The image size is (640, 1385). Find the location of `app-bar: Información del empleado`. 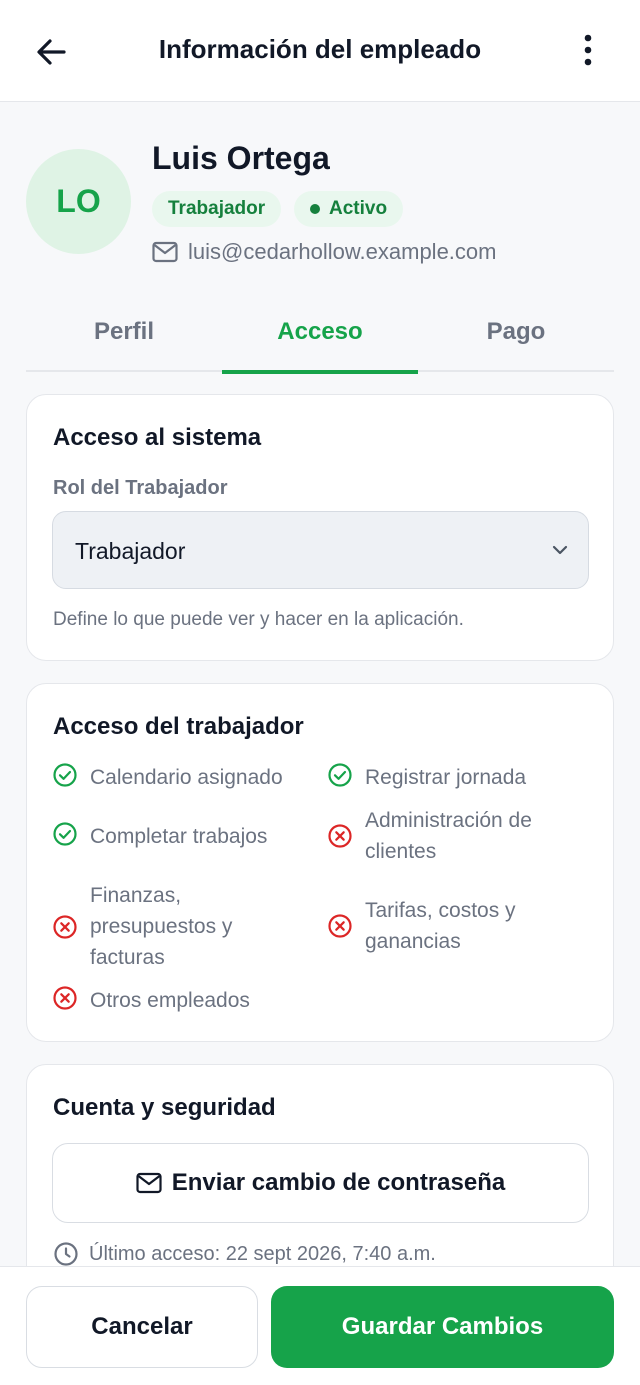

app-bar: Información del empleado is located at coordinates (320, 51).